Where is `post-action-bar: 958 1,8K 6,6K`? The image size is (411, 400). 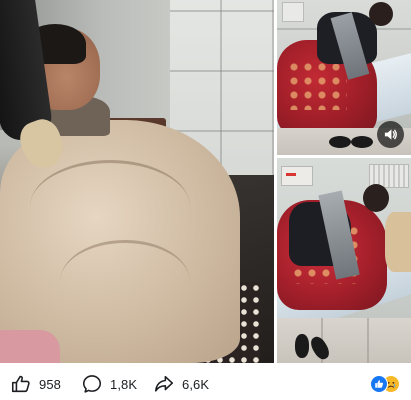 post-action-bar: 958 1,8K 6,6K is located at coordinates (205, 384).